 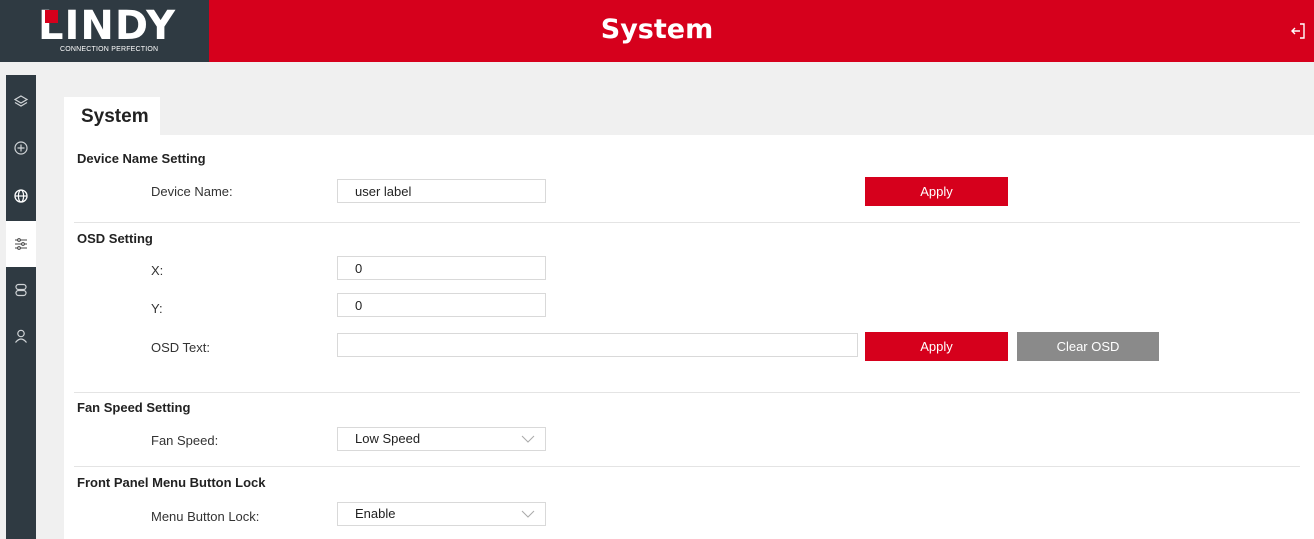 I want to click on osd-x-label: X:, so click(x=157, y=270).